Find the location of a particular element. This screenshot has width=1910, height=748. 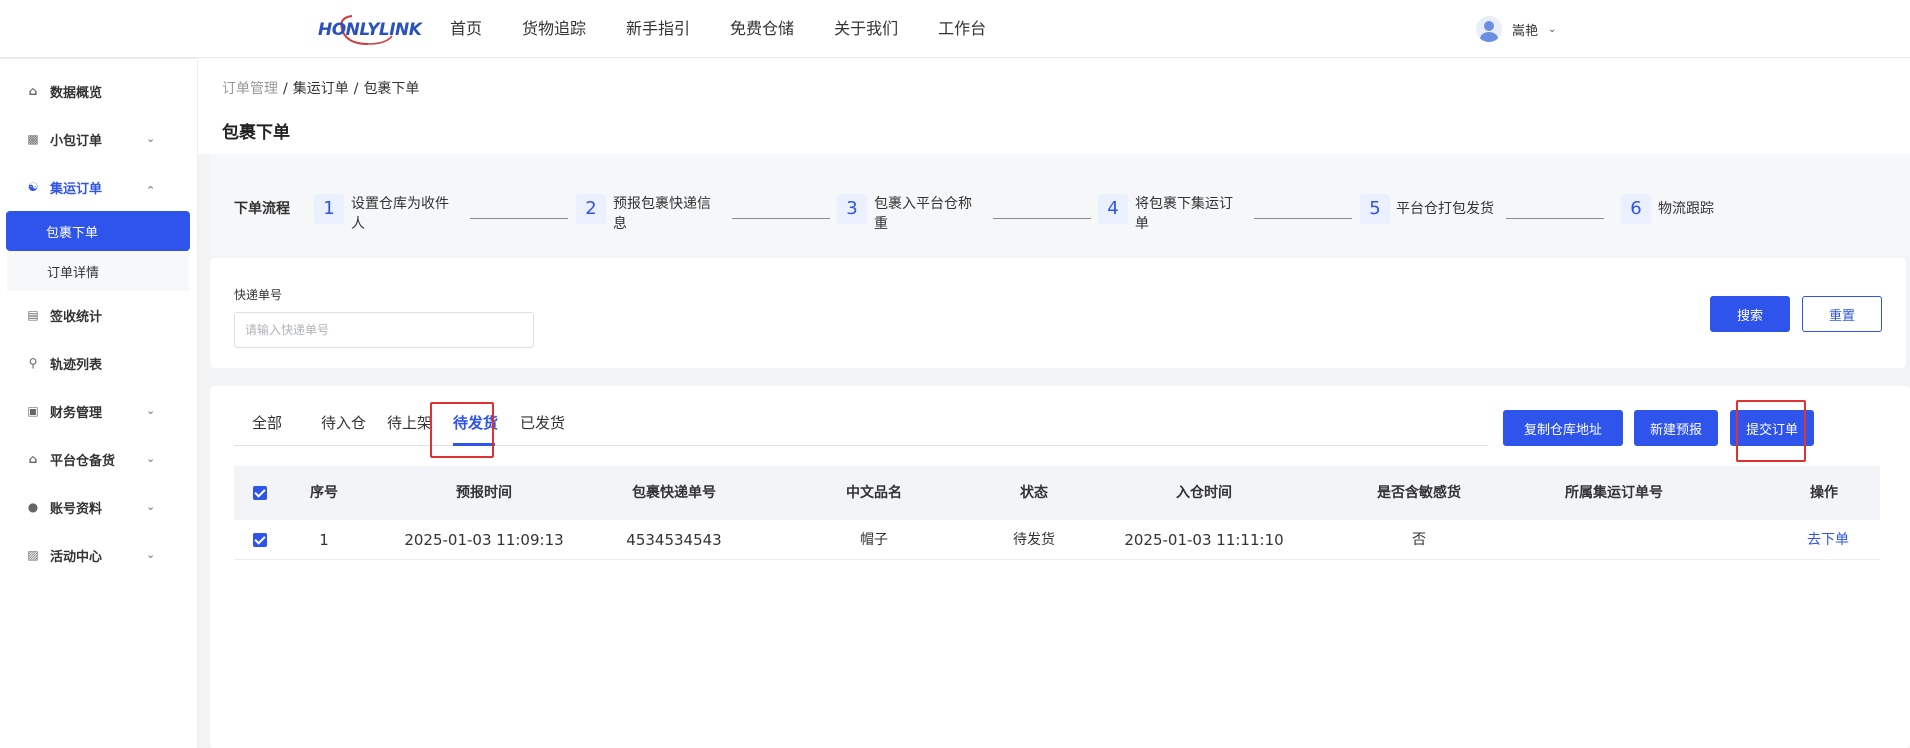

brand-logo: HONLYLINK is located at coordinates (369, 30).